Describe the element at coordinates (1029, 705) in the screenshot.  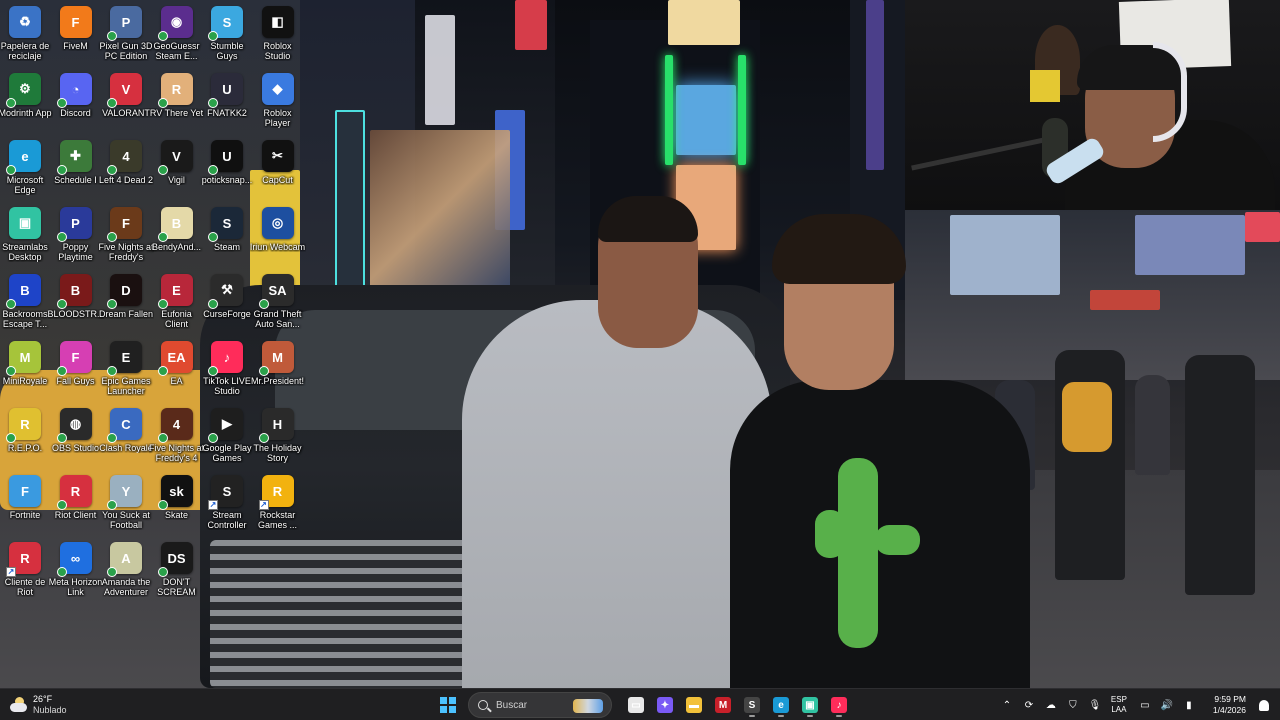
I see `sync-icon: ⟳` at that location.